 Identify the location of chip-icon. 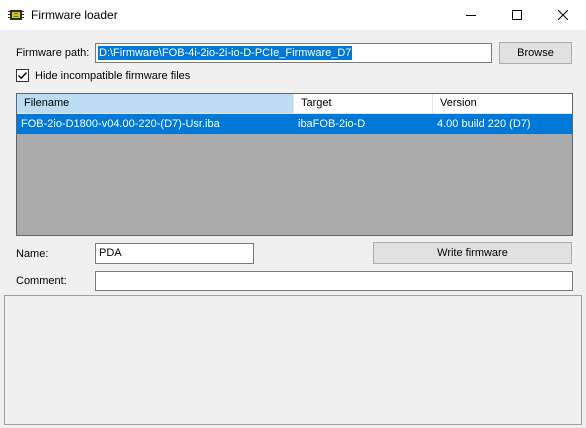
(16, 15).